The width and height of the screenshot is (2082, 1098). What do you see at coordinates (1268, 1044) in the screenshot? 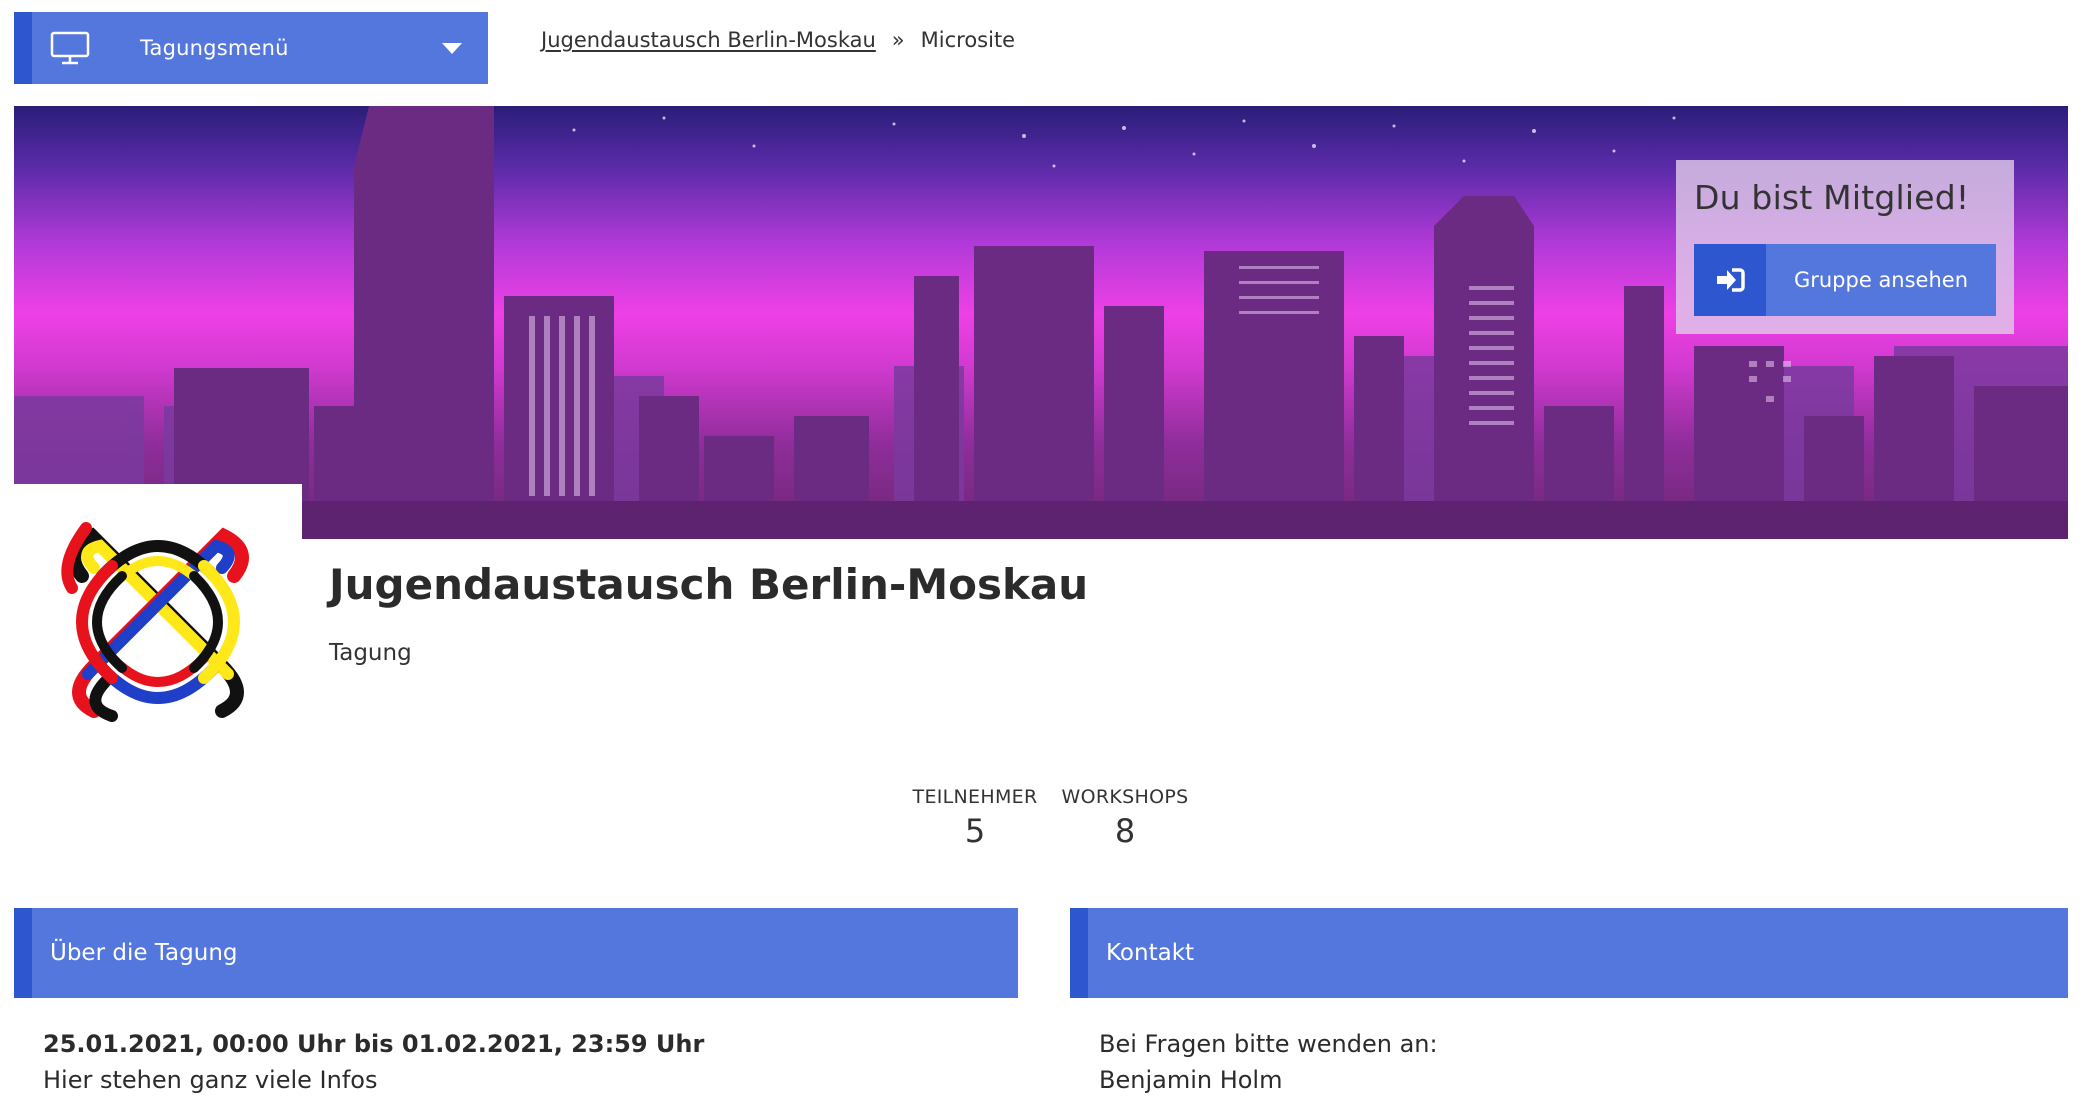
I see `contact-intro: Bei Fragen bitte wenden an:` at bounding box center [1268, 1044].